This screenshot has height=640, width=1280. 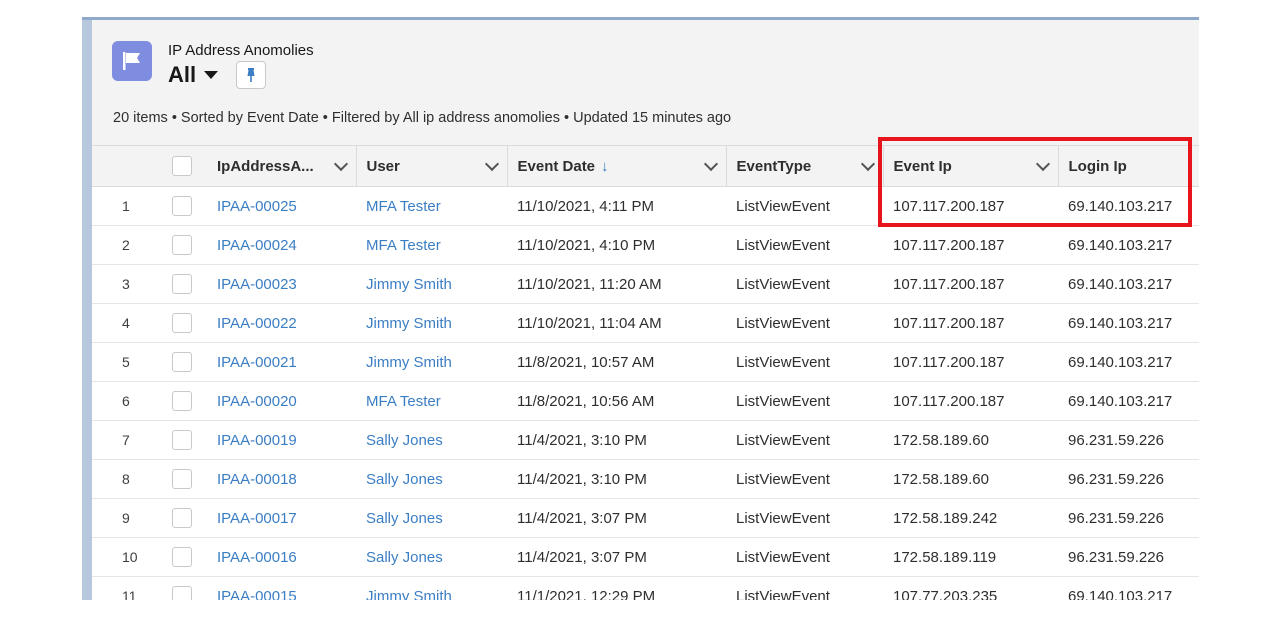 What do you see at coordinates (970, 518) in the screenshot?
I see `event-ip-cell: 172.58.189.242` at bounding box center [970, 518].